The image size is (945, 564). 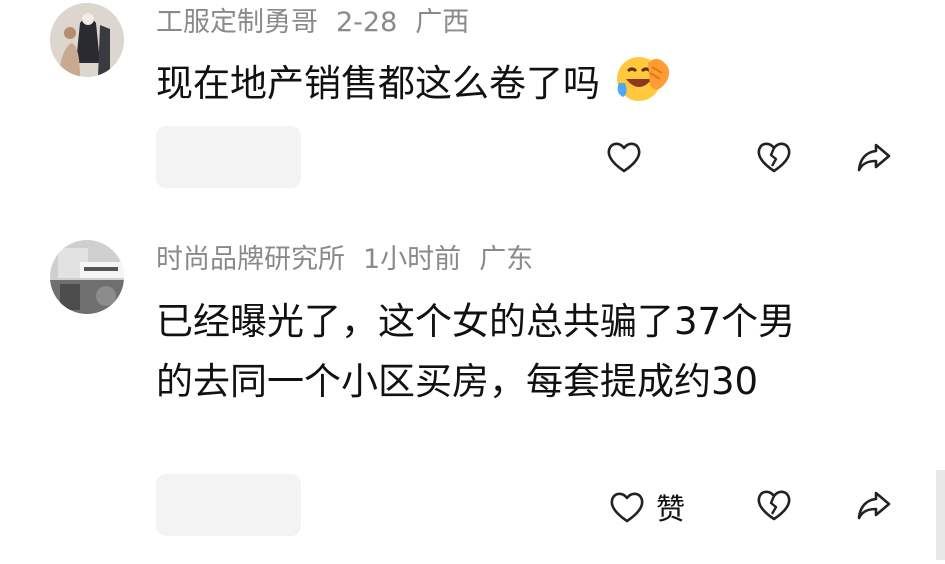 What do you see at coordinates (412, 259) in the screenshot?
I see `comment-date: 1小时前` at bounding box center [412, 259].